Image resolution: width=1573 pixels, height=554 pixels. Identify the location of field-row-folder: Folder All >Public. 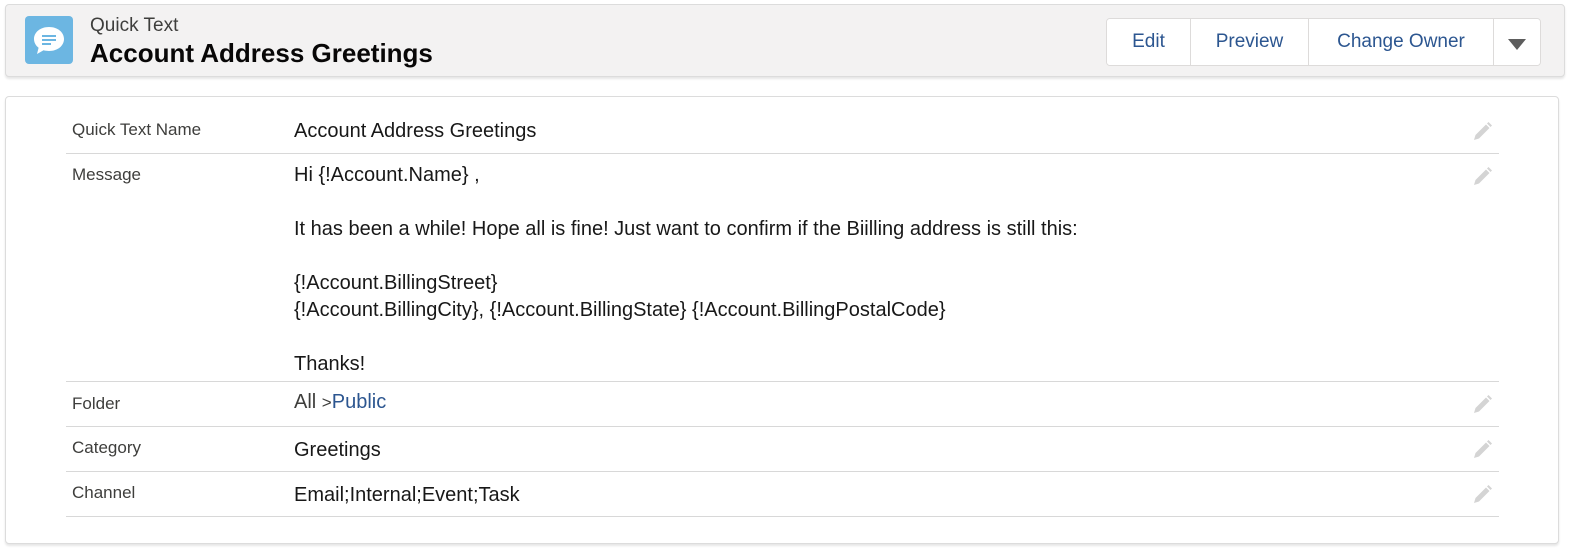
(782, 404).